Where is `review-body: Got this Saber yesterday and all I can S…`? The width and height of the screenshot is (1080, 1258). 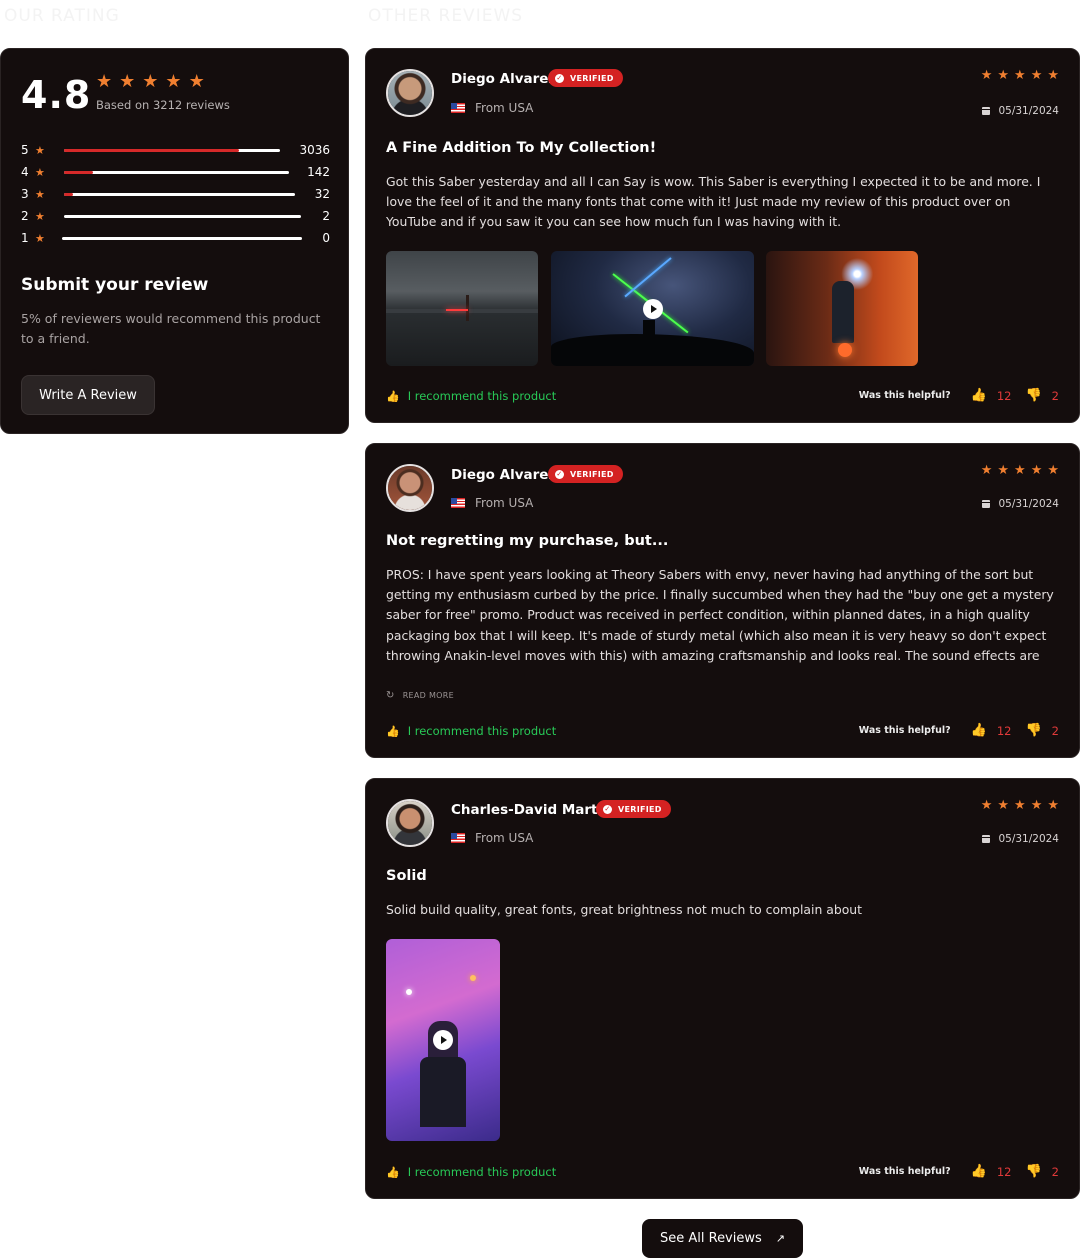 review-body: Got this Saber yesterday and all I can S… is located at coordinates (713, 202).